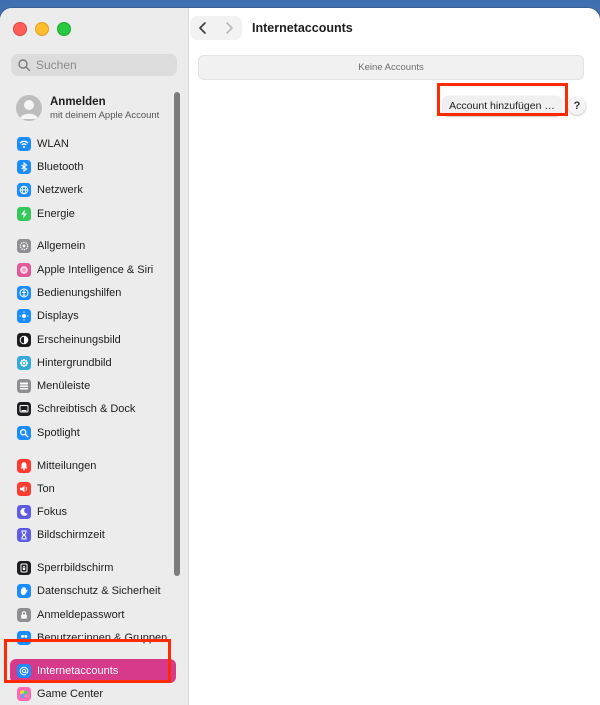  Describe the element at coordinates (93, 385) in the screenshot. I see `sidebar-item-menüleiste: Menüleiste` at that location.